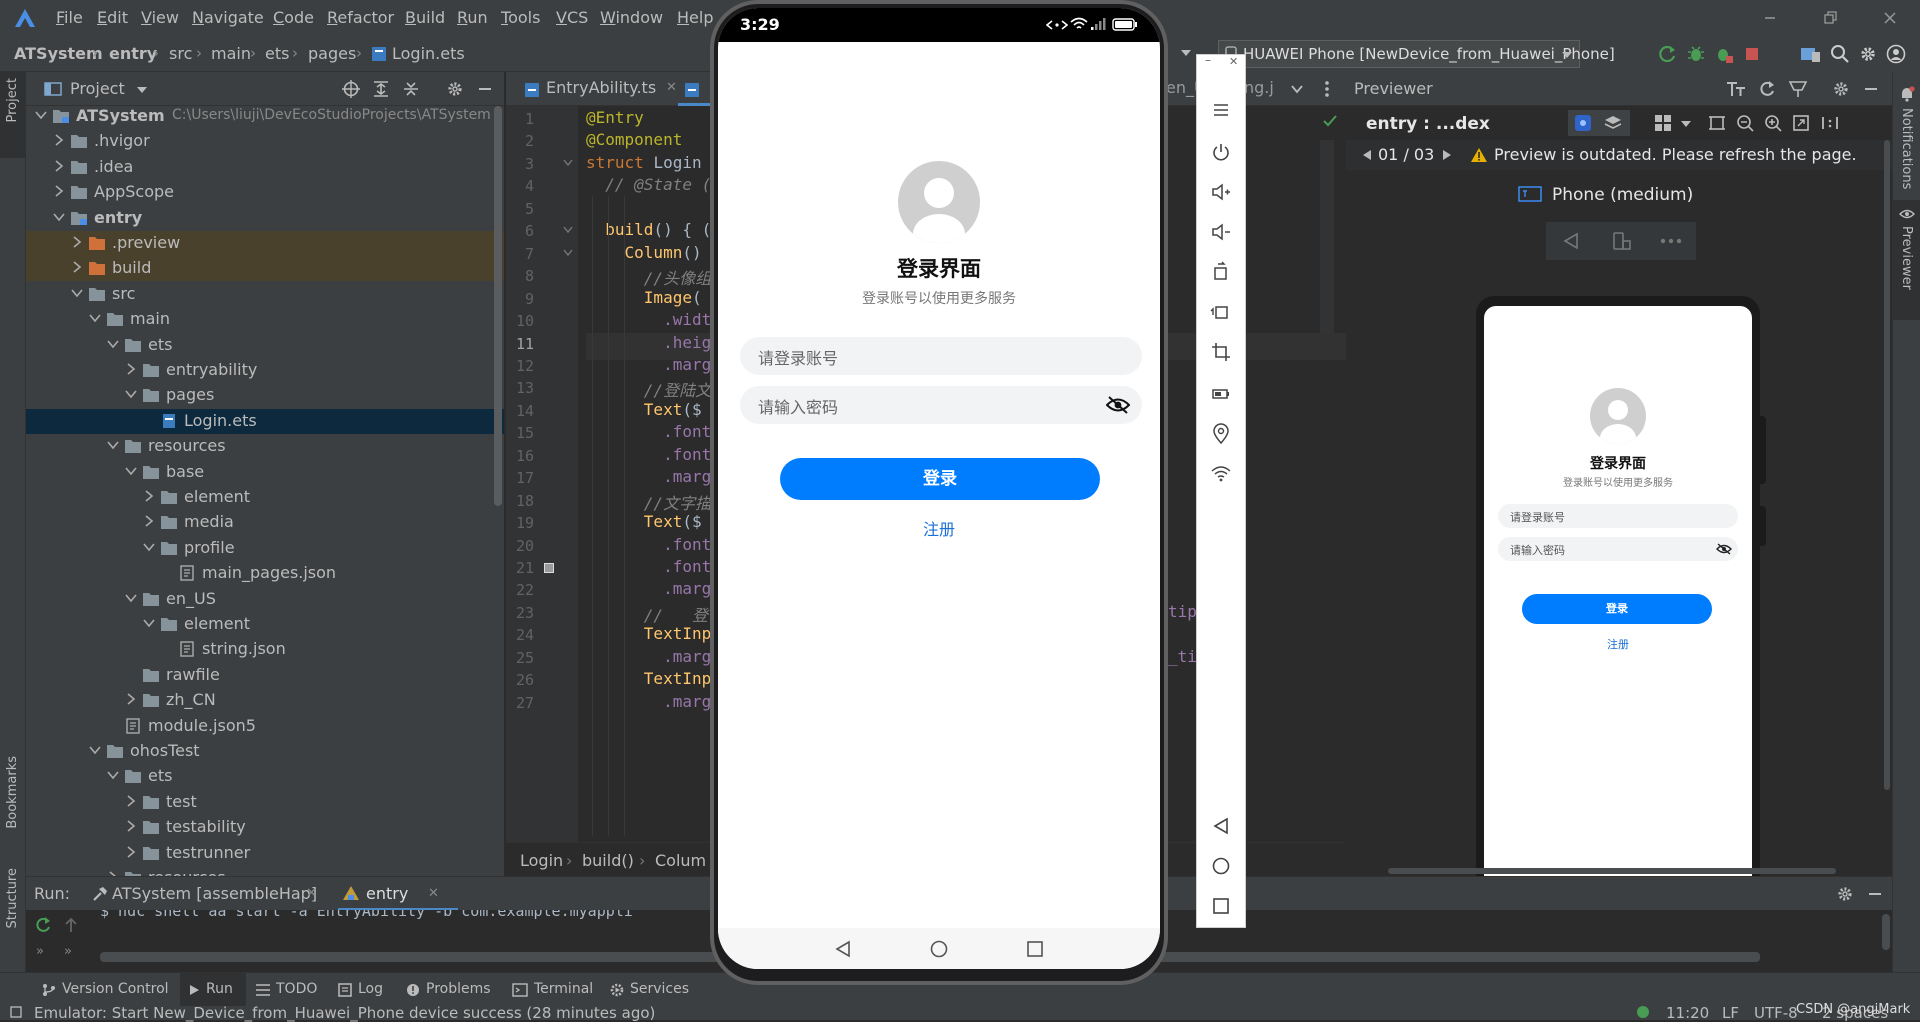 Image resolution: width=1920 pixels, height=1022 pixels. Describe the element at coordinates (1583, 123) in the screenshot. I see `component-preview-icon` at that location.